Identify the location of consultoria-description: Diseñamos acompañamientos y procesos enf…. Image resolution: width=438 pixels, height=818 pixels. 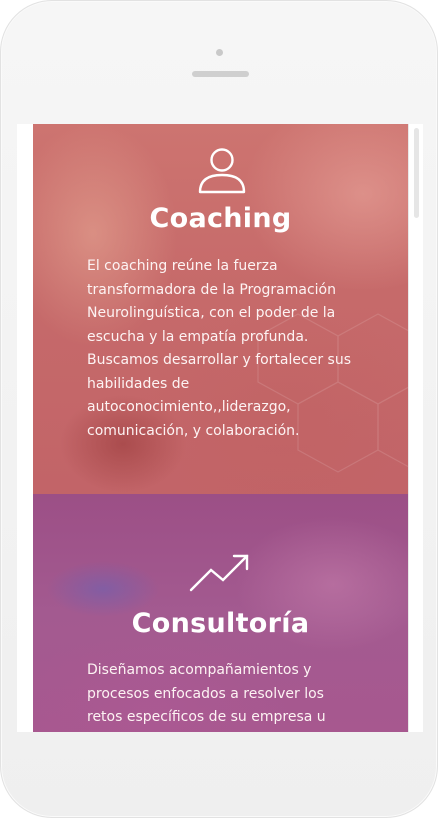
(206, 693).